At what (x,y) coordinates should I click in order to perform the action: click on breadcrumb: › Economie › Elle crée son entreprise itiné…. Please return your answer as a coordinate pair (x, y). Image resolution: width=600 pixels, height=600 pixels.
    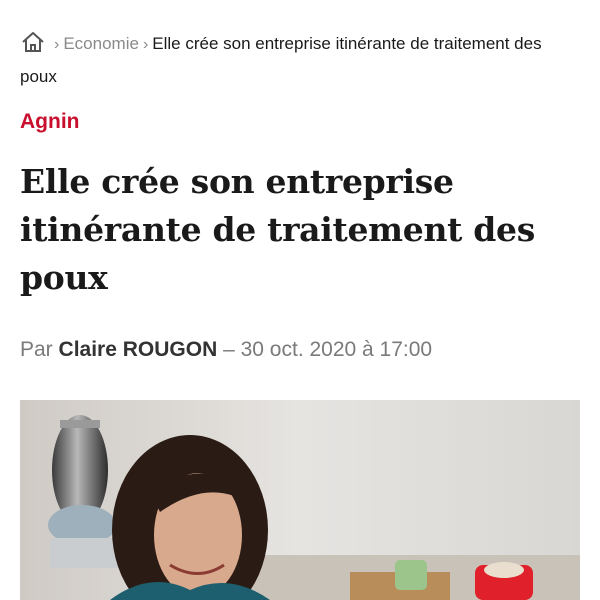
    Looking at the image, I should click on (300, 60).